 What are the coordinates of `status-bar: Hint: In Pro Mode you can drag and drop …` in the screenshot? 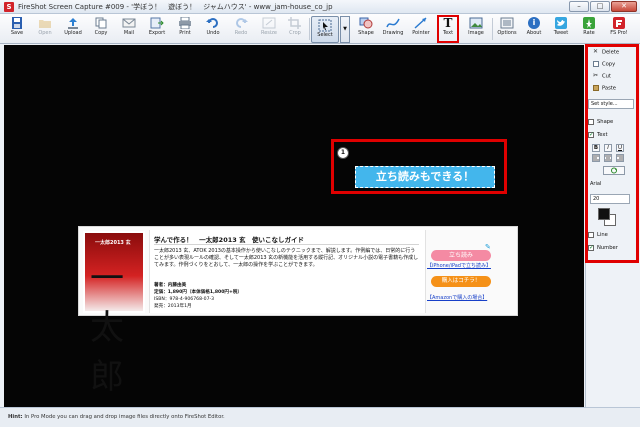 It's located at (320, 417).